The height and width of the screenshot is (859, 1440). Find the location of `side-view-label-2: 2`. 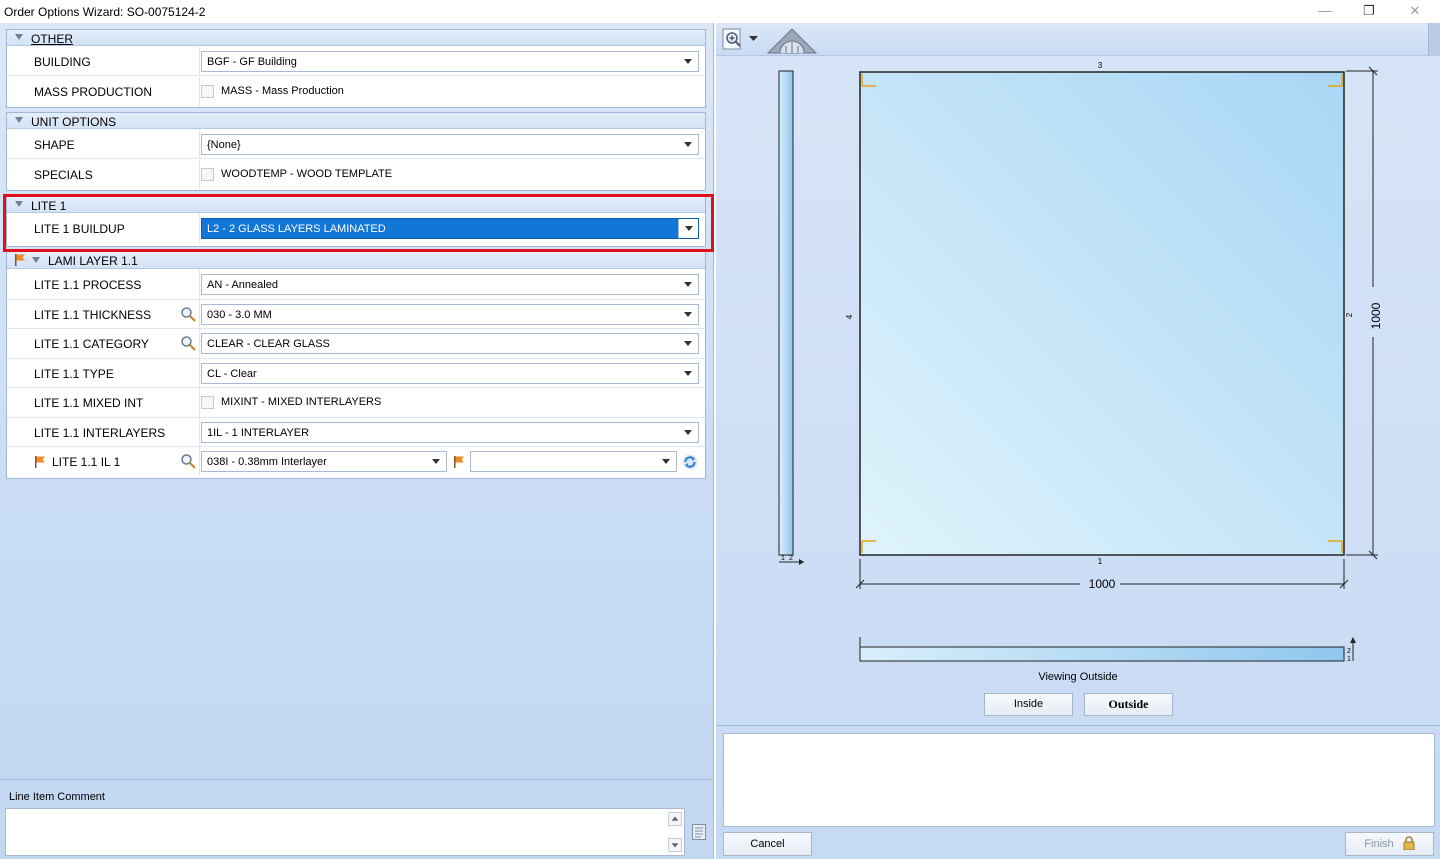

side-view-label-2: 2 is located at coordinates (791, 558).